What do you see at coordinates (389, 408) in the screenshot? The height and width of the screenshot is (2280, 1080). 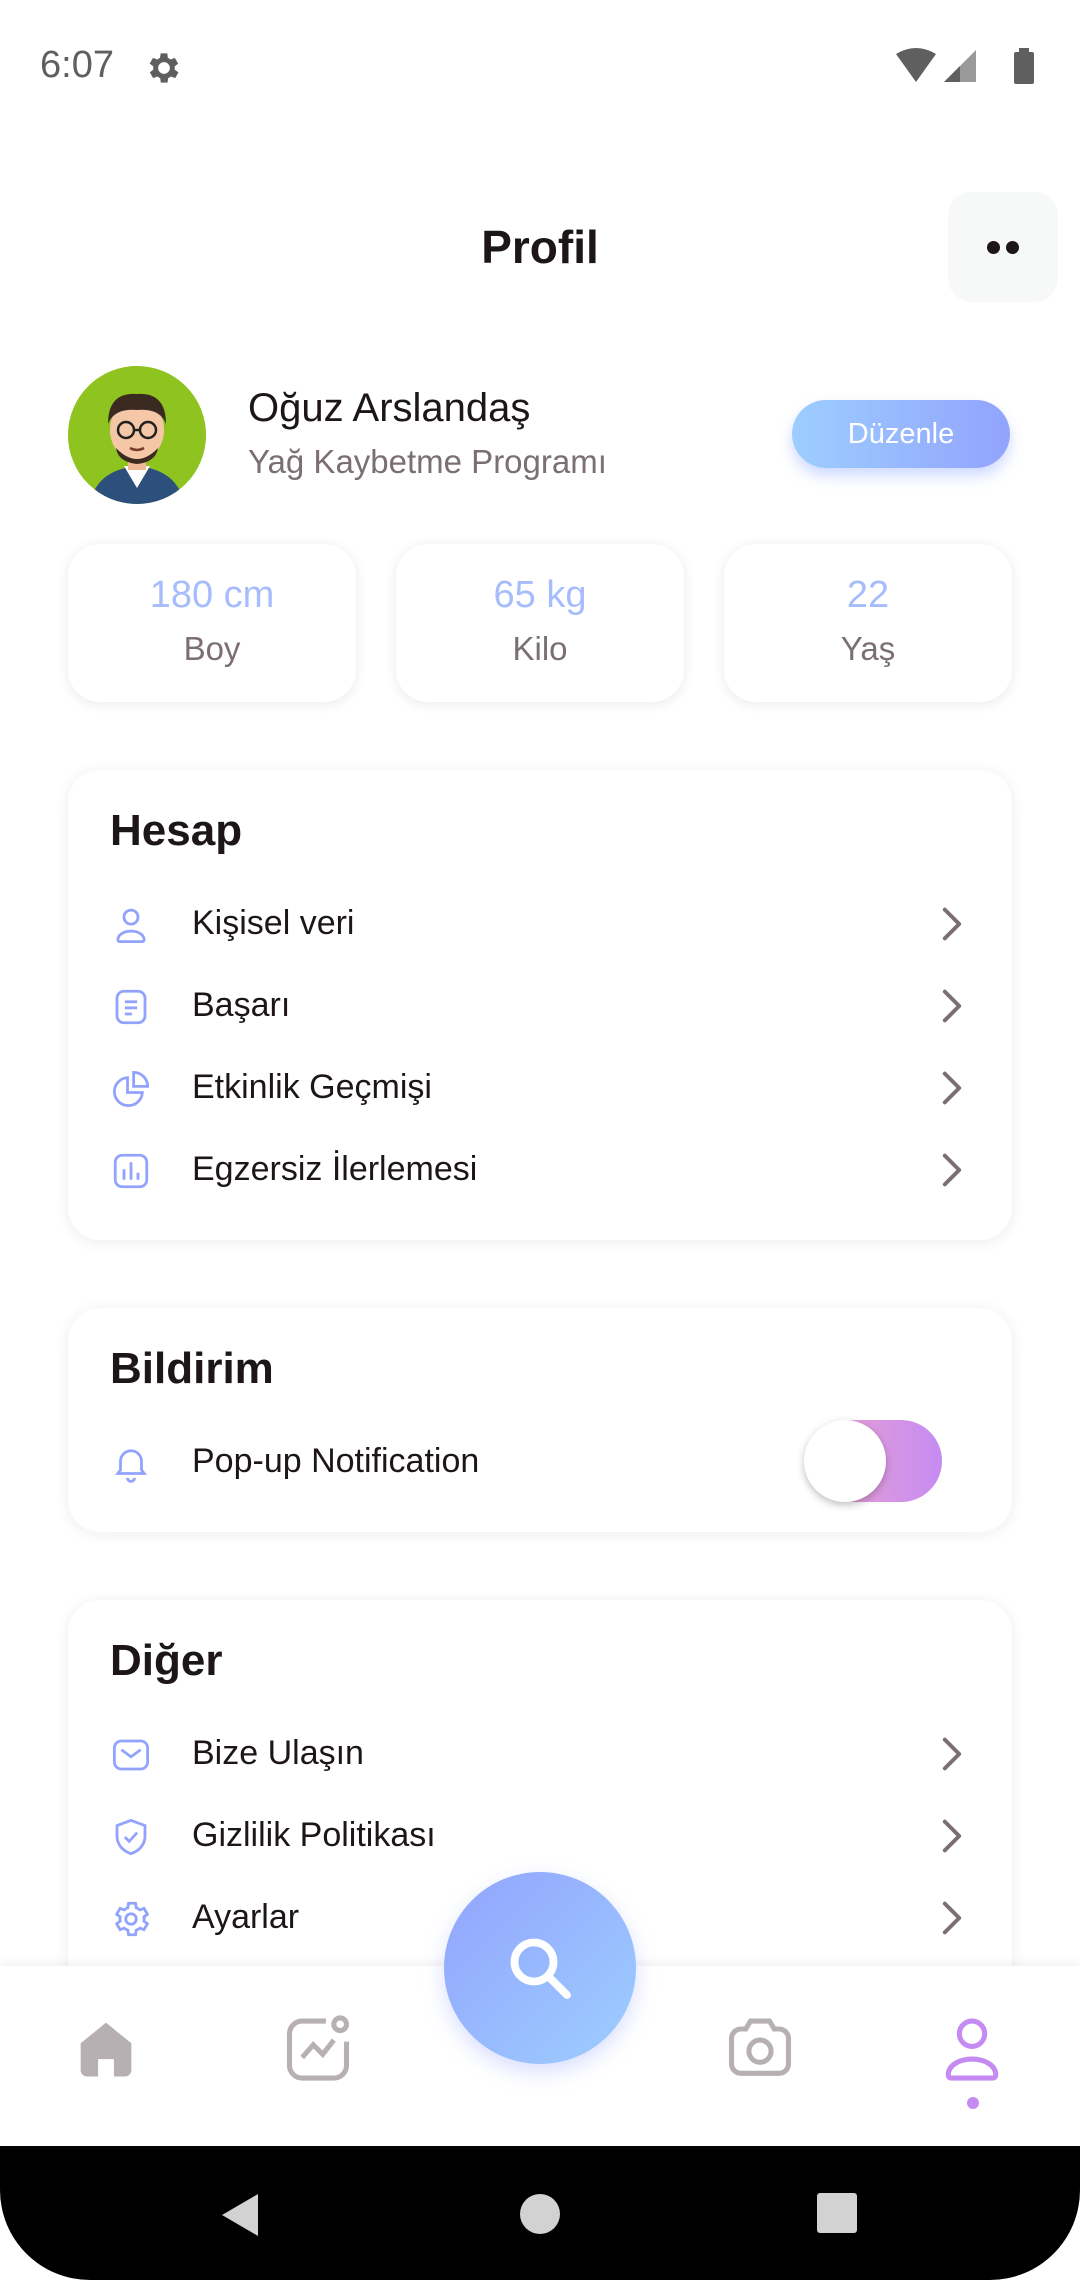 I see `user-name: Oğuz Arslandaş` at bounding box center [389, 408].